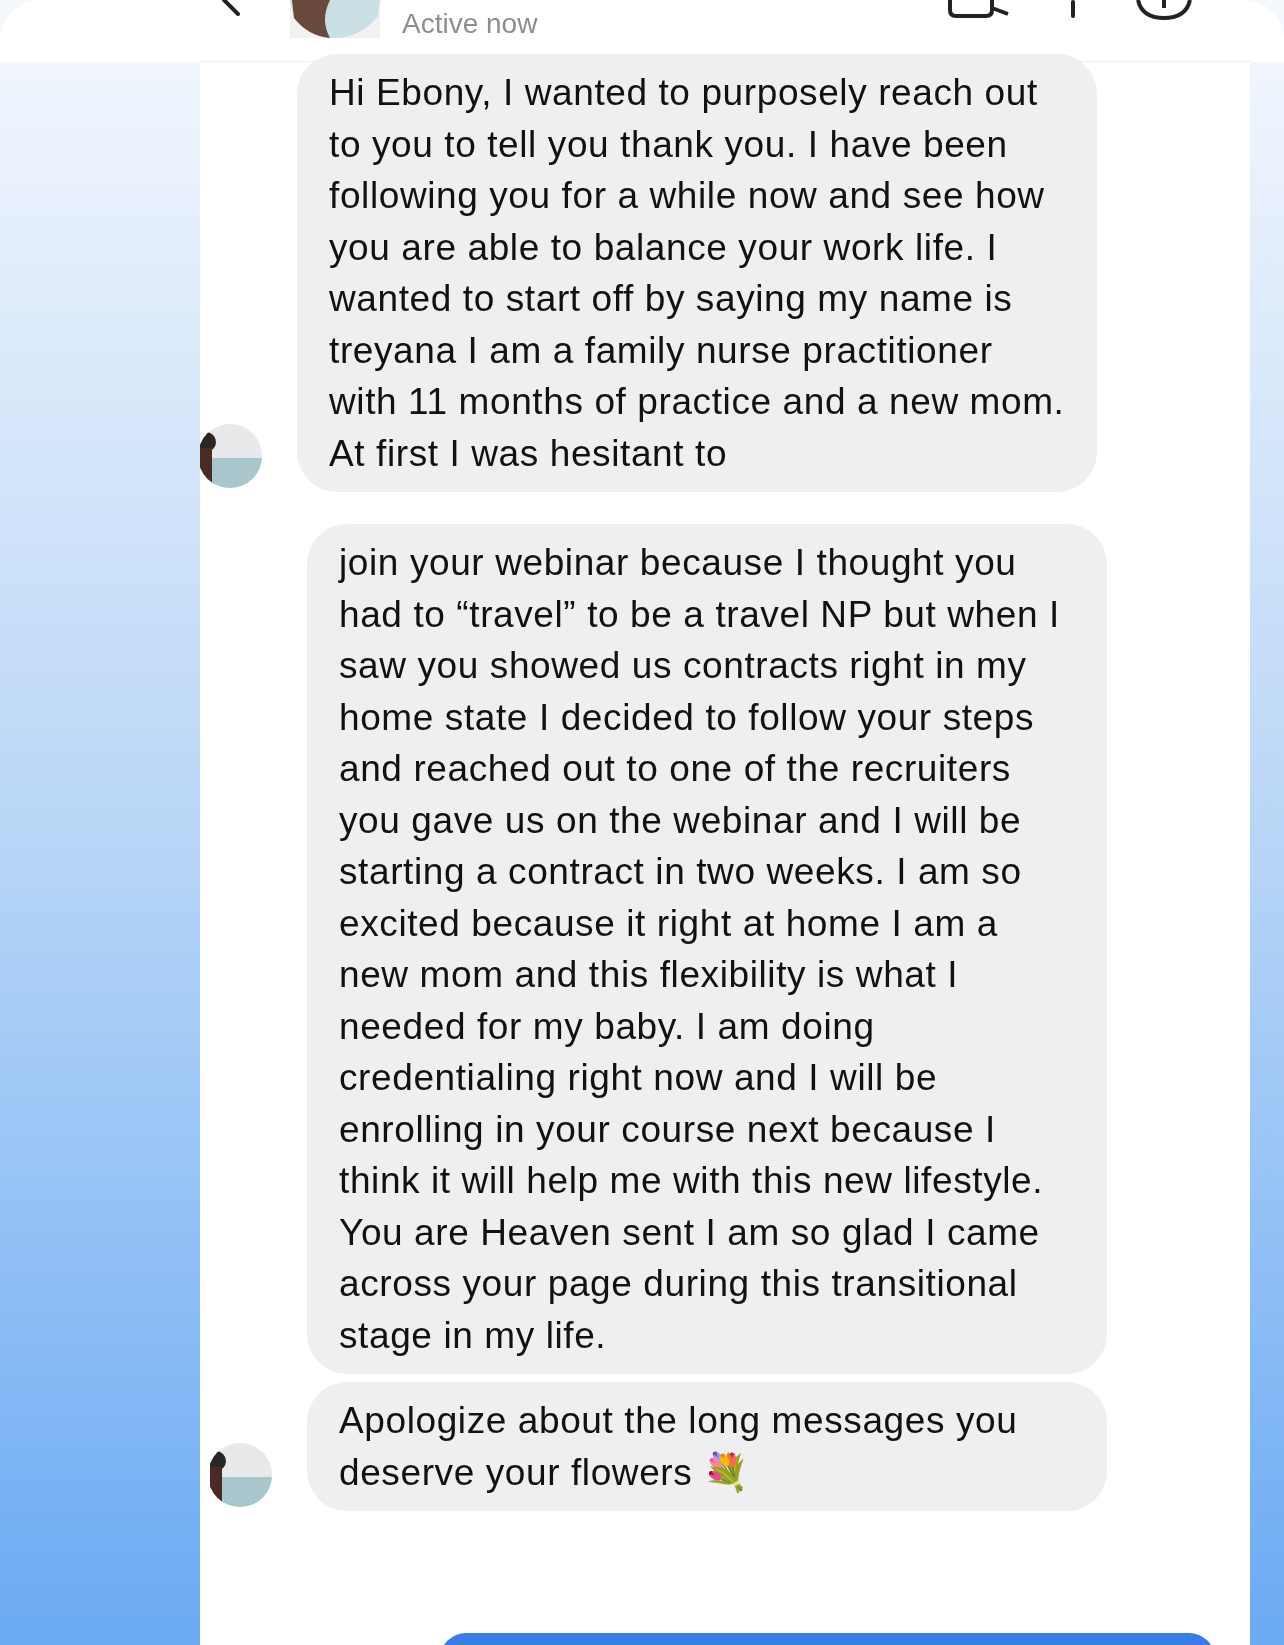 The width and height of the screenshot is (1284, 1645). What do you see at coordinates (697, 273) in the screenshot?
I see `message-text: Hi Ebony, I wanted to purposely reach out to you to tell you thank you. I have been following you for a while now and see how you are able to balance your work life. I wanted to start off by saying my name is treyana I am a family nurse practitioner with 11 months of practice and a new mom. At first I was hesitant to` at bounding box center [697, 273].